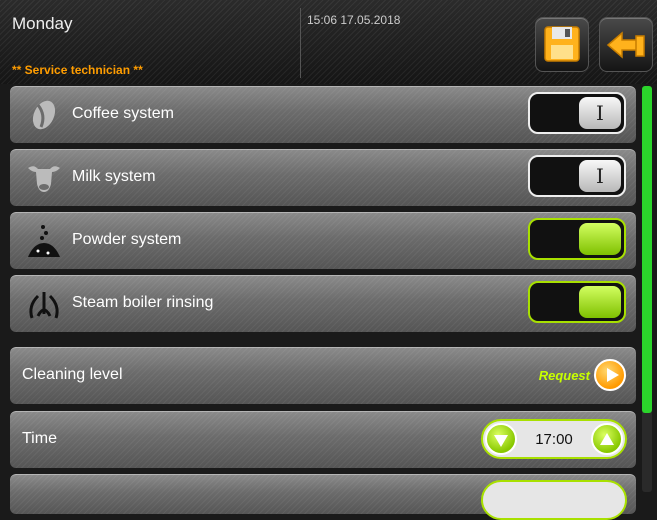 The height and width of the screenshot is (520, 657). I want to click on coffee-bean-icon, so click(44, 115).